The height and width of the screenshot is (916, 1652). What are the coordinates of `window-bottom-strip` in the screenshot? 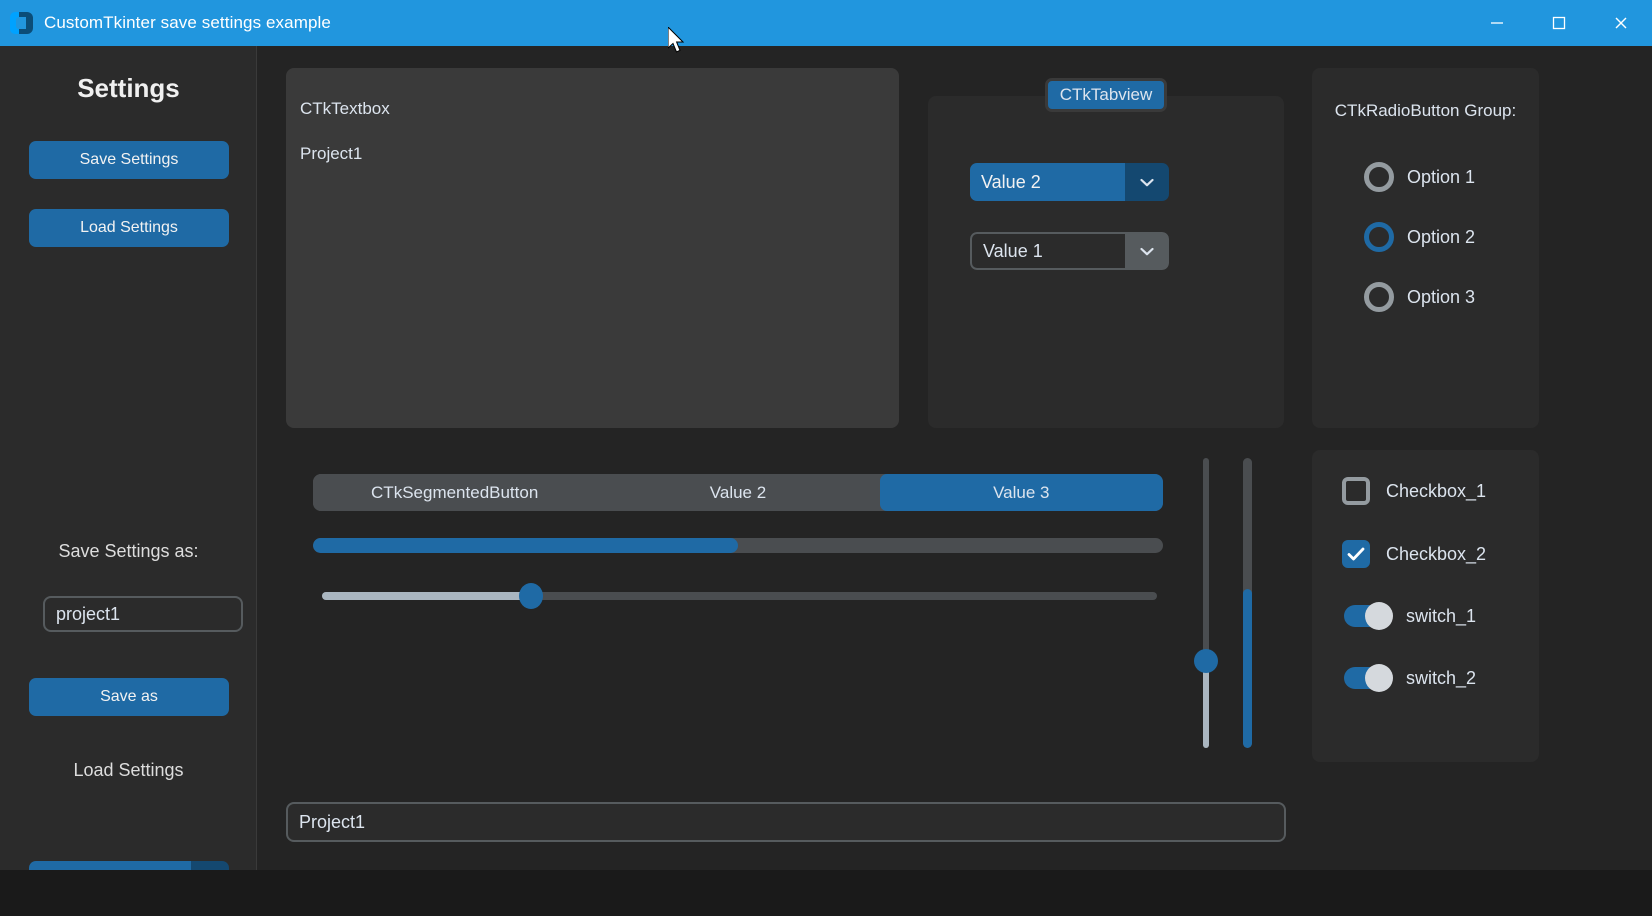 It's located at (826, 893).